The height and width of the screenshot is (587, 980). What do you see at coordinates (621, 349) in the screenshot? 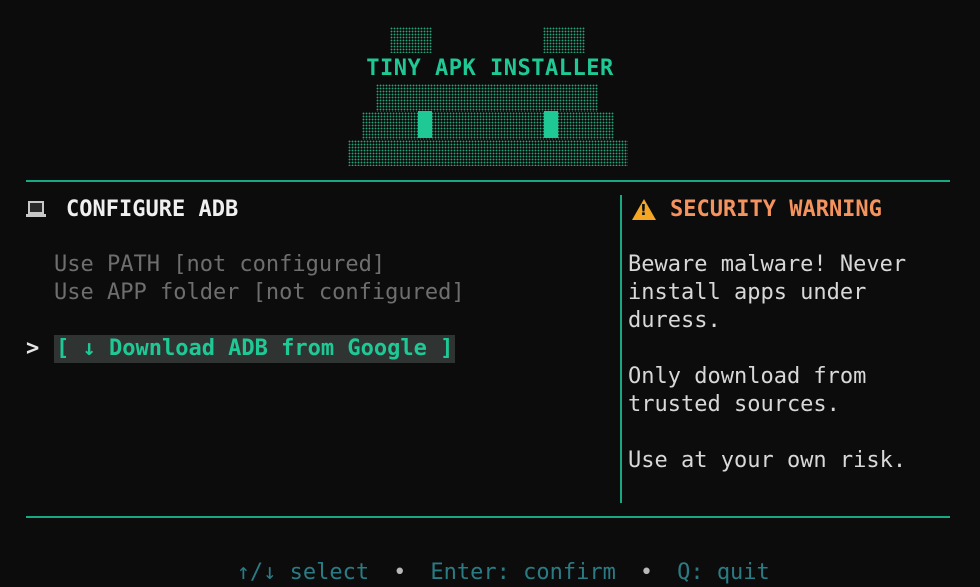
I see `panel-divider` at bounding box center [621, 349].